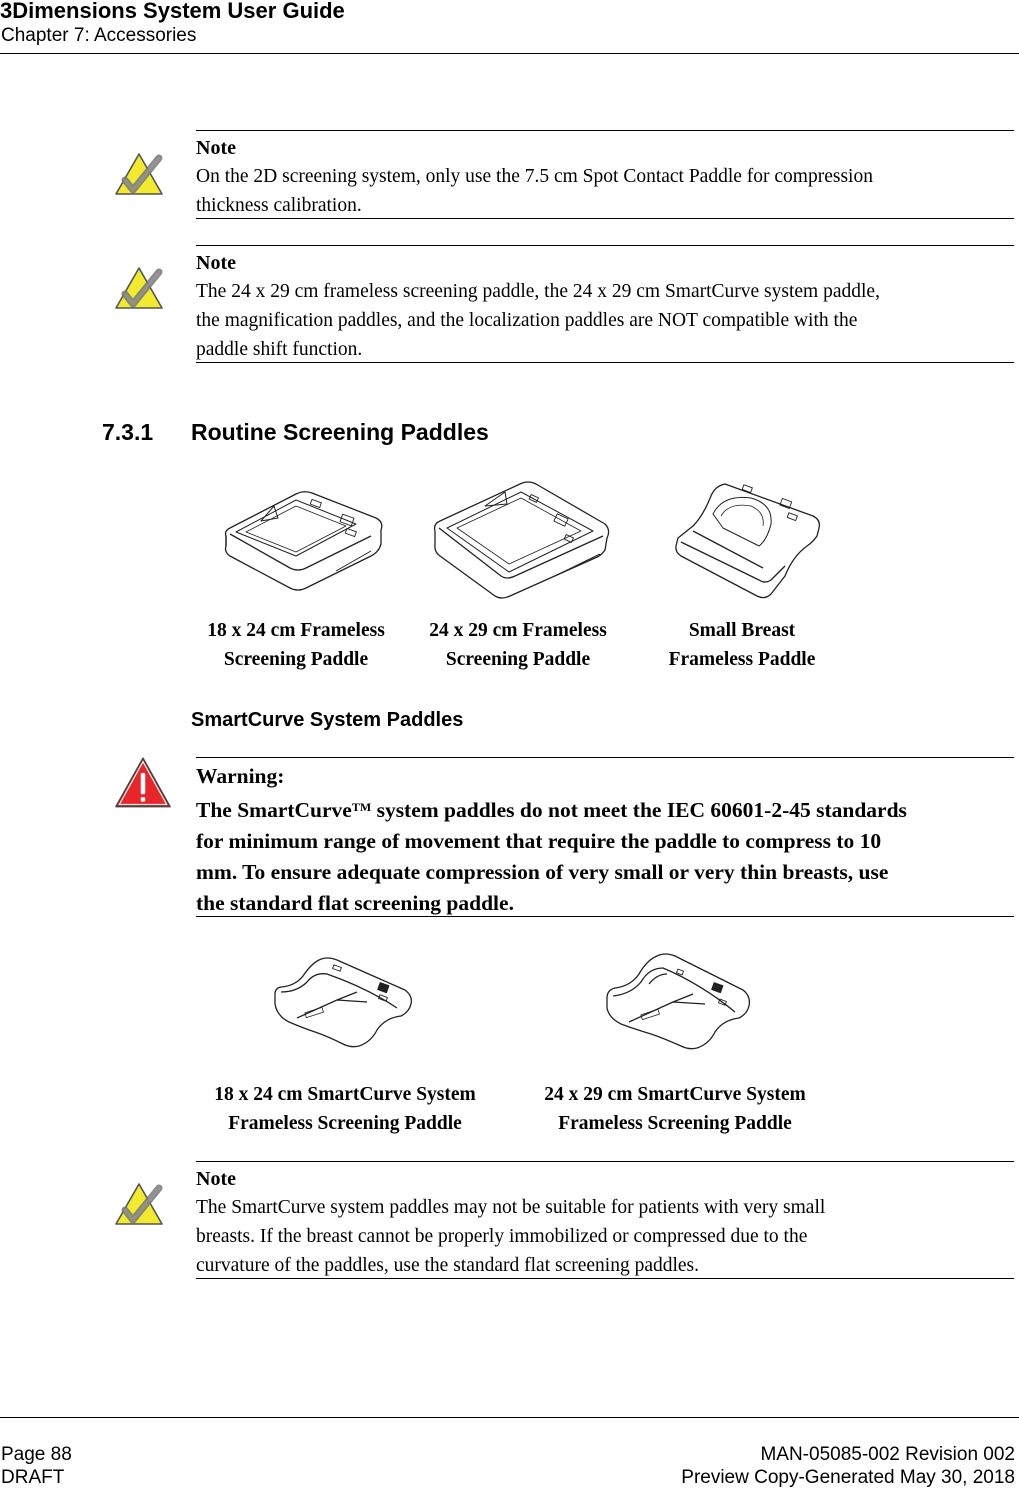  I want to click on paddle-24x29-frameless, so click(520, 538).